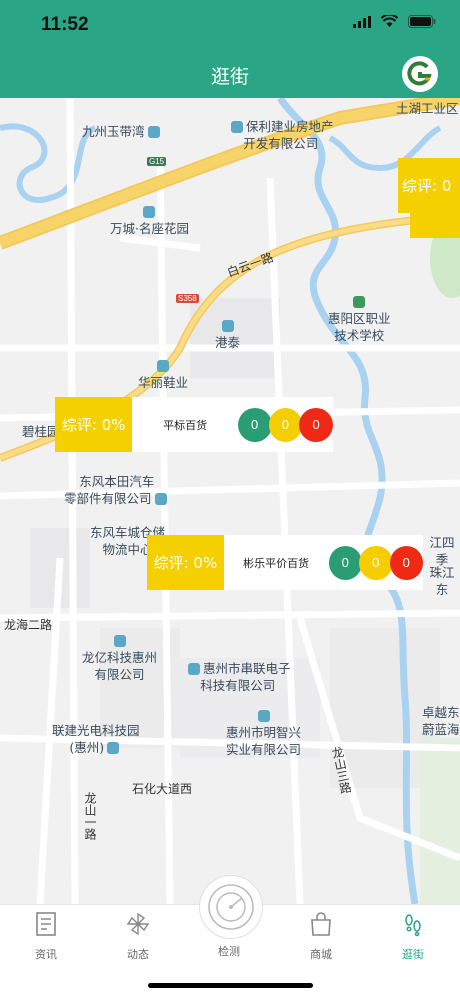  Describe the element at coordinates (413, 954) in the screenshot. I see `tab-label: 逛街` at that location.